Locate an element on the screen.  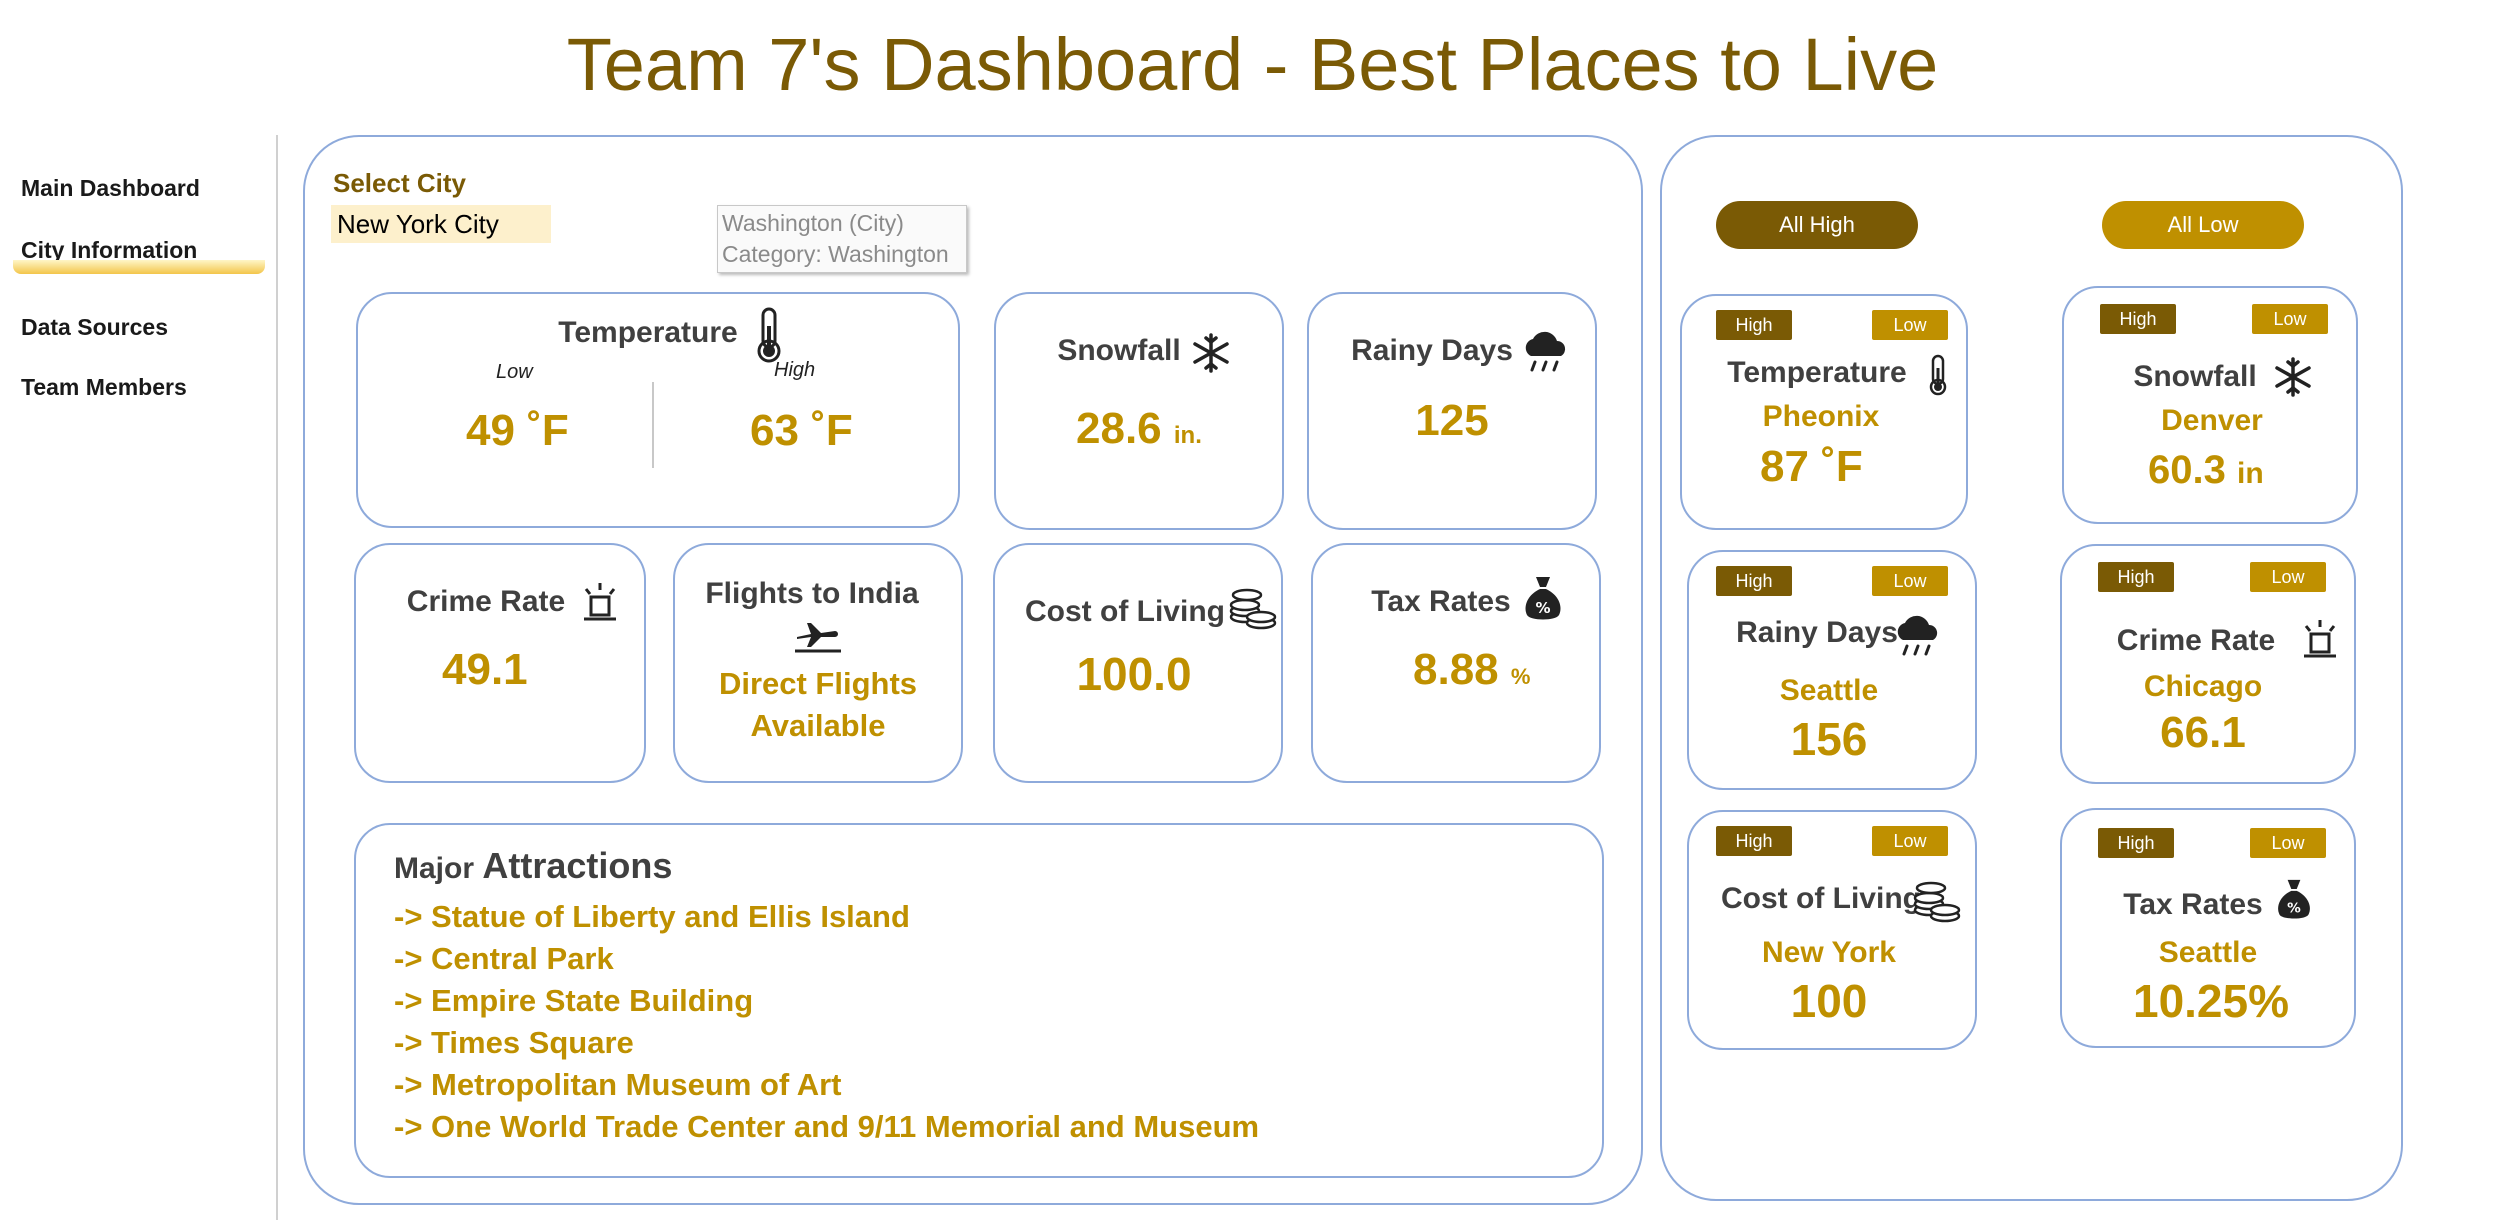
attractions-heading: Major Attractions is located at coordinates (533, 865).